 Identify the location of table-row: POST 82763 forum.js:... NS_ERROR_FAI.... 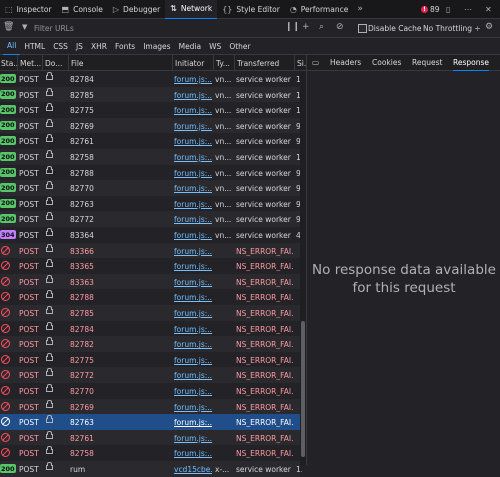
(150, 422).